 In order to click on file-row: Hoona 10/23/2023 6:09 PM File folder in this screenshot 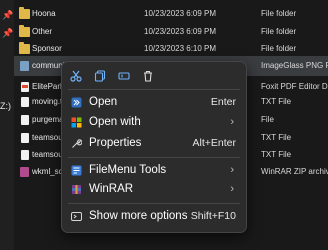, I will do `click(171, 14)`.